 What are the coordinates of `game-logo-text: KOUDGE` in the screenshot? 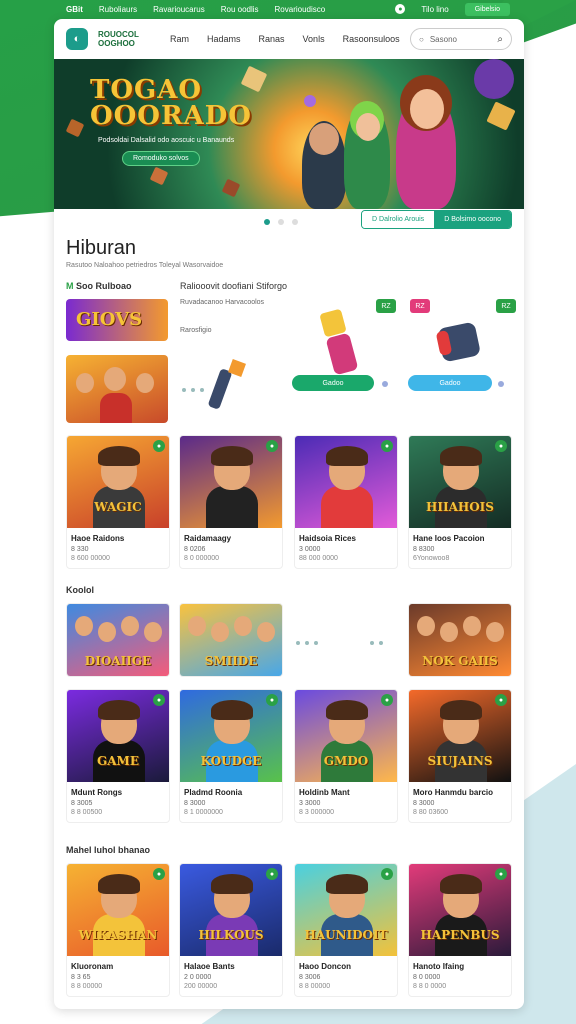 It's located at (231, 761).